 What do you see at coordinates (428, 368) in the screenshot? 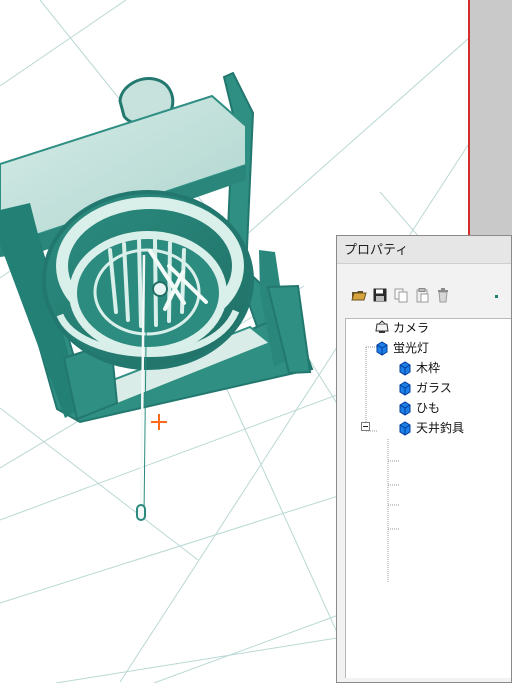
I see `tree-item-label: 木枠` at bounding box center [428, 368].